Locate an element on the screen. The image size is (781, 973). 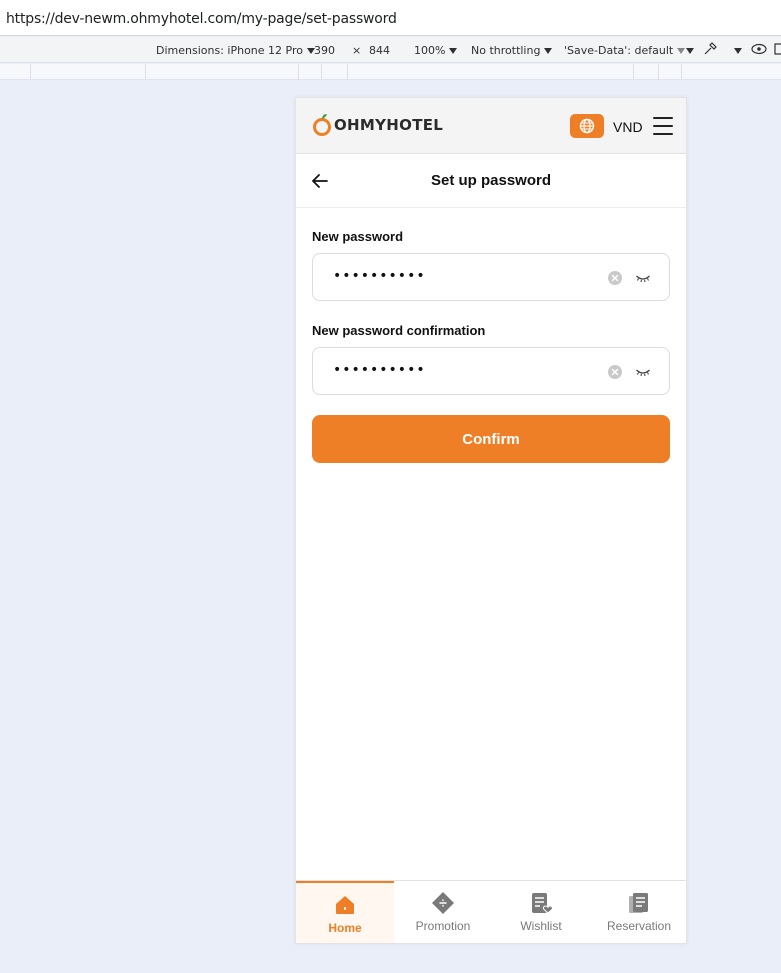
throttling-label: No throttling is located at coordinates (506, 50).